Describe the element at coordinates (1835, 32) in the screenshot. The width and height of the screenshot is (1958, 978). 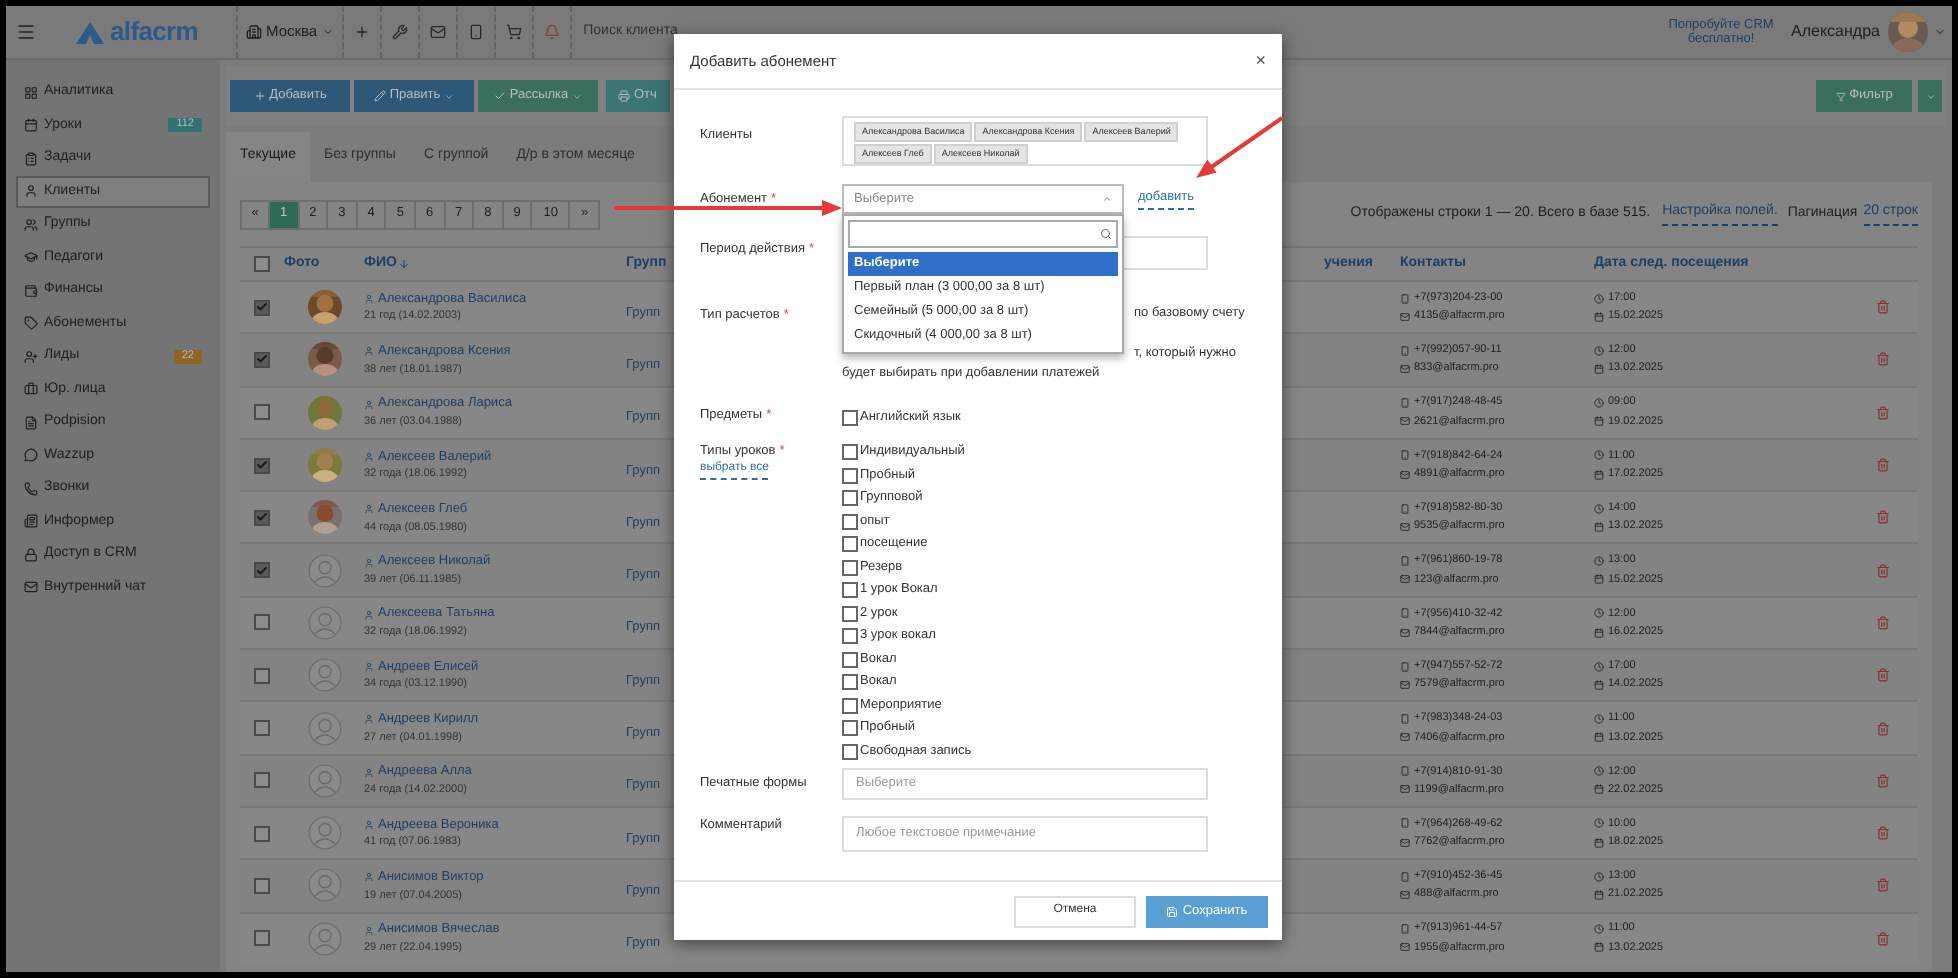
I see `user-name: Александра` at that location.